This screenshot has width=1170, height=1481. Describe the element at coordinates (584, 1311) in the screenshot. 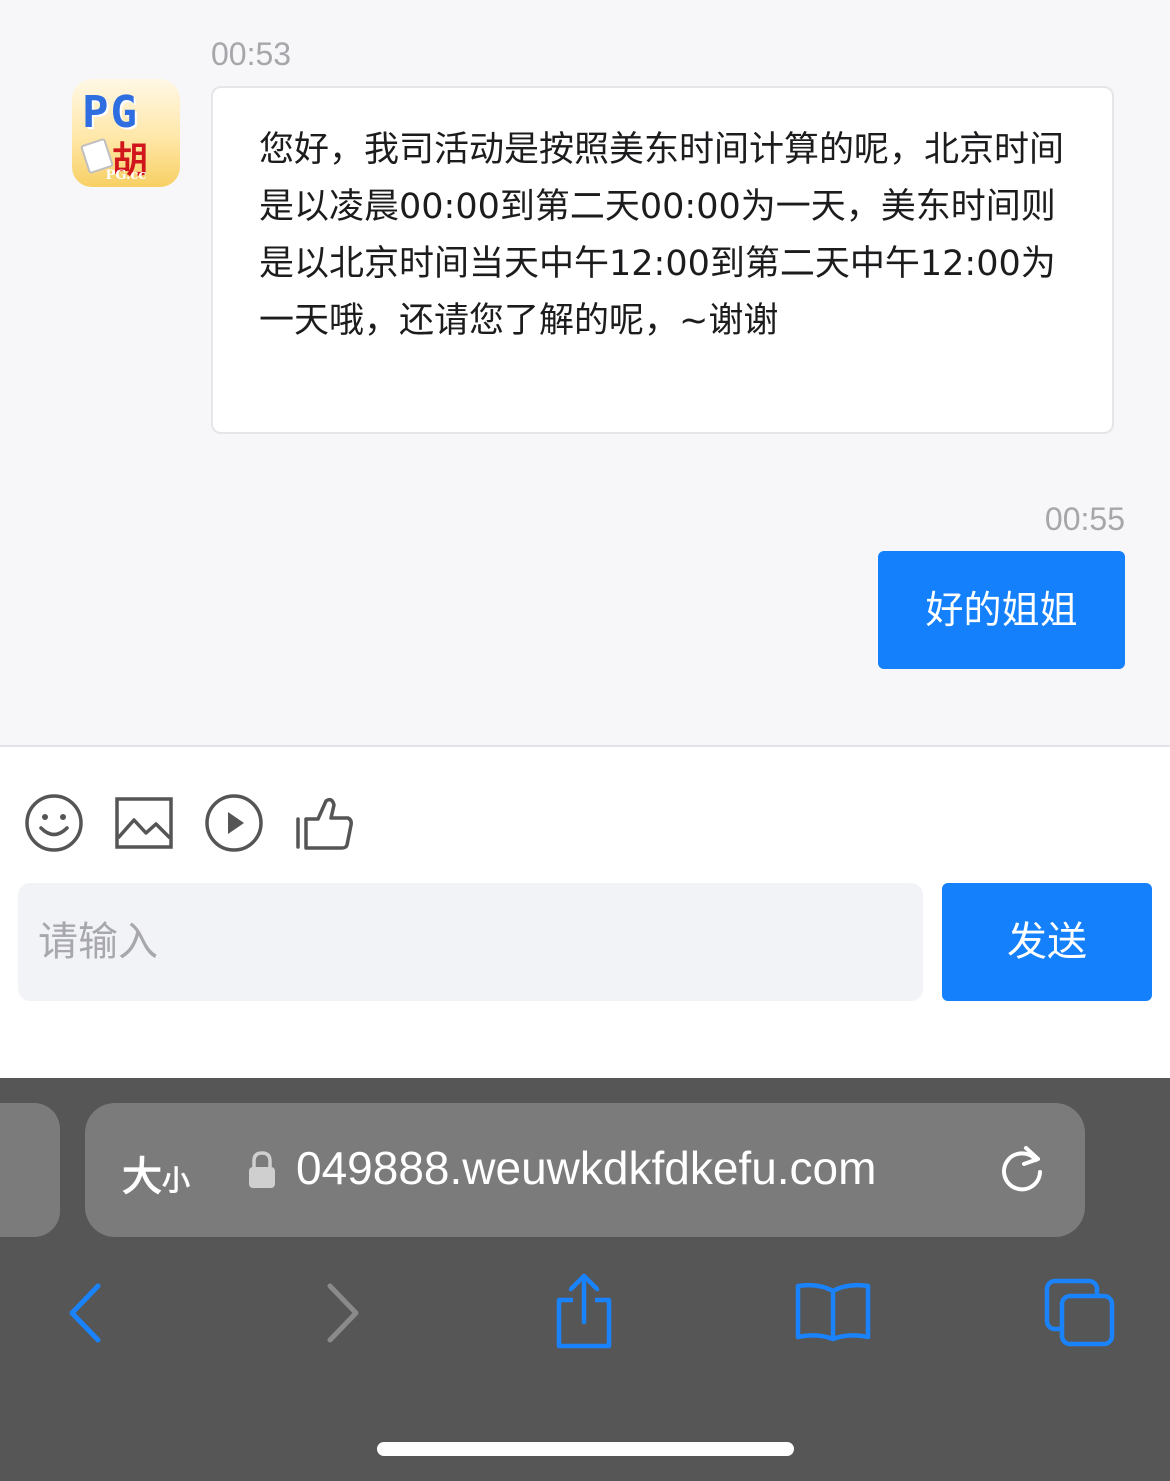

I see `share-icon` at that location.